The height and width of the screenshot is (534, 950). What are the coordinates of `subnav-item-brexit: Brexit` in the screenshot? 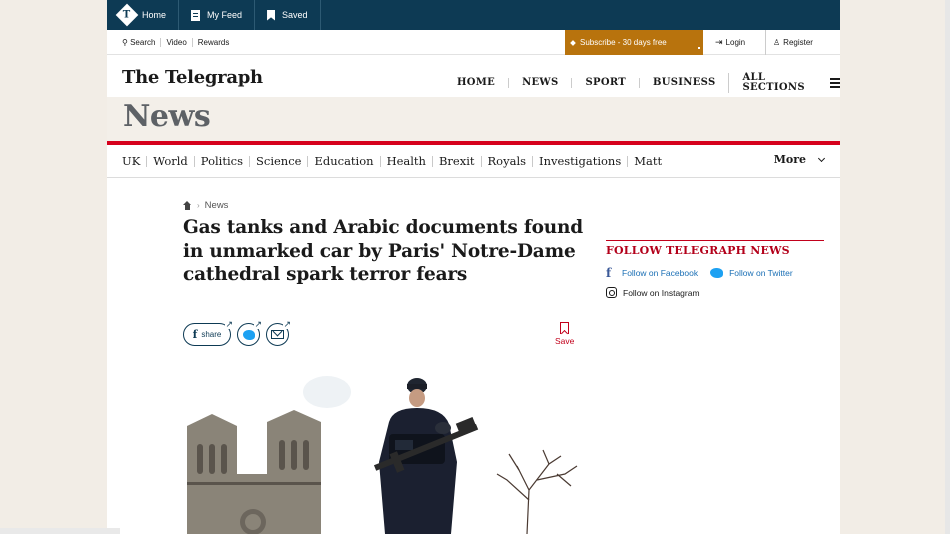 It's located at (456, 161).